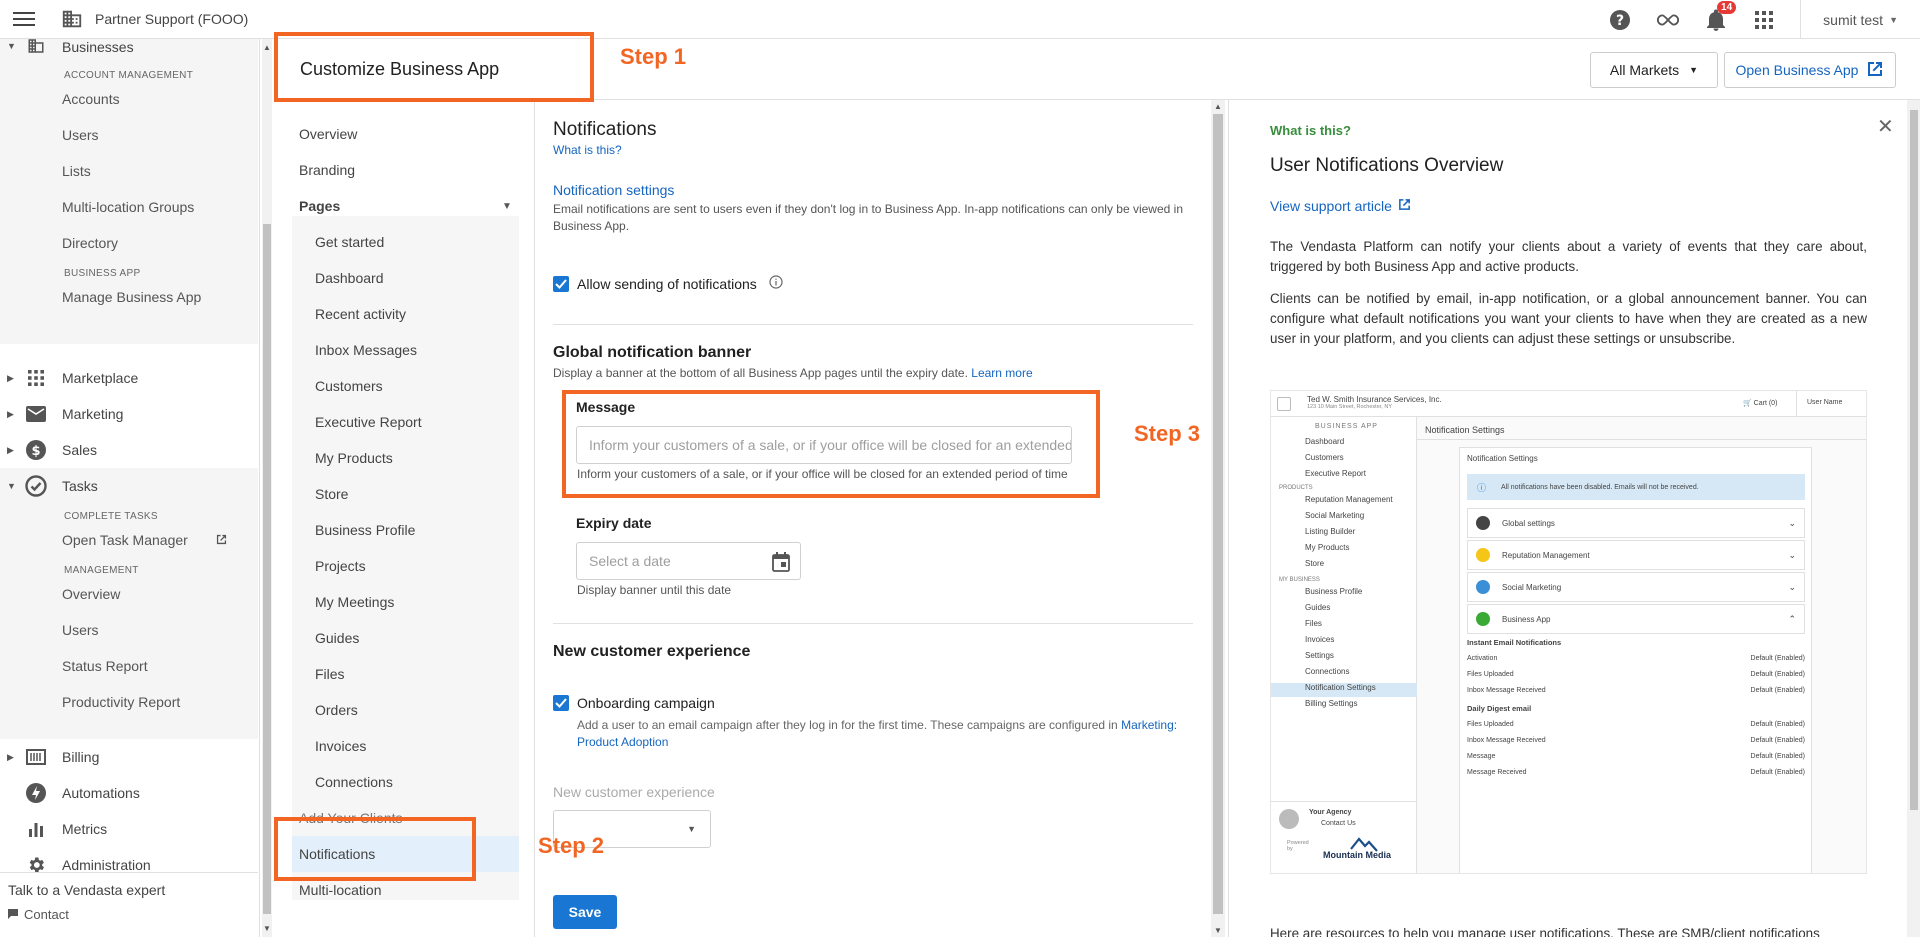 The width and height of the screenshot is (1920, 937). I want to click on screenshot-setting-name: Message, so click(1481, 756).